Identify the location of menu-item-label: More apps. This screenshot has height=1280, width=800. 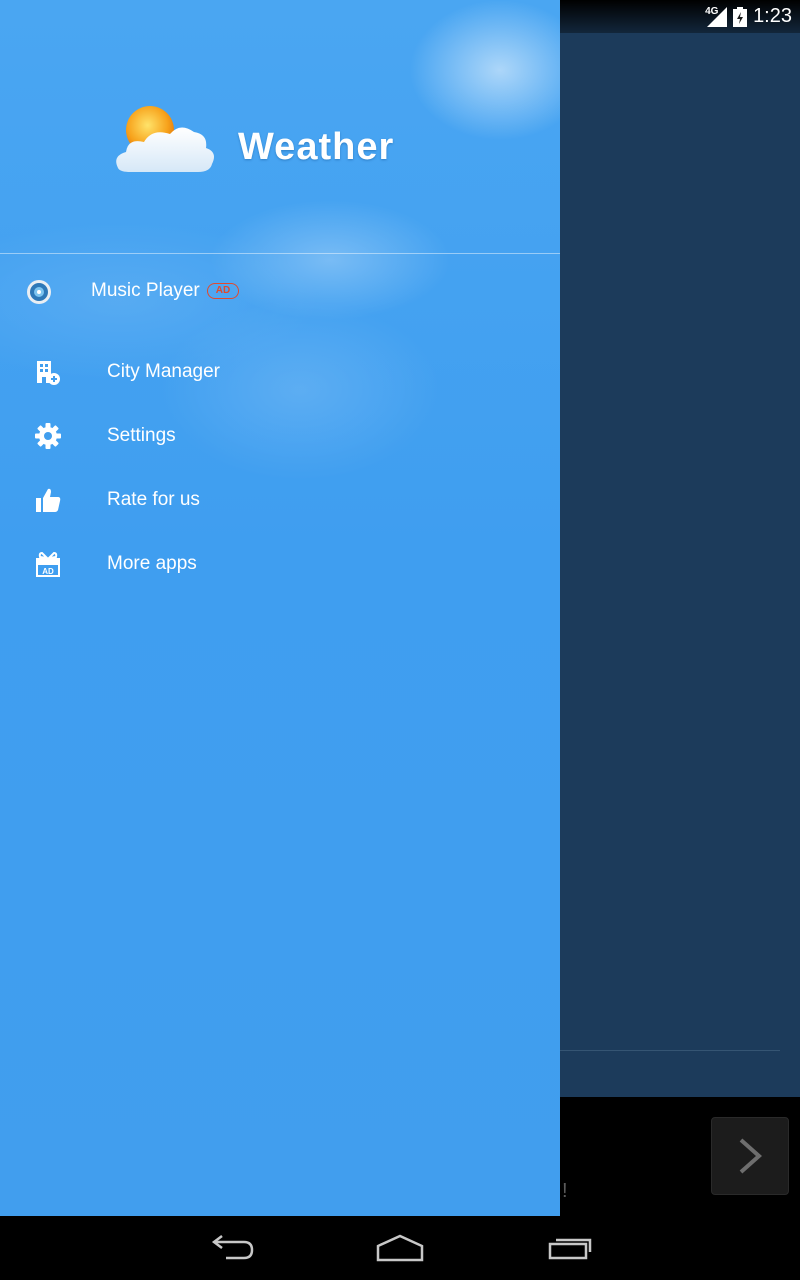
(152, 563).